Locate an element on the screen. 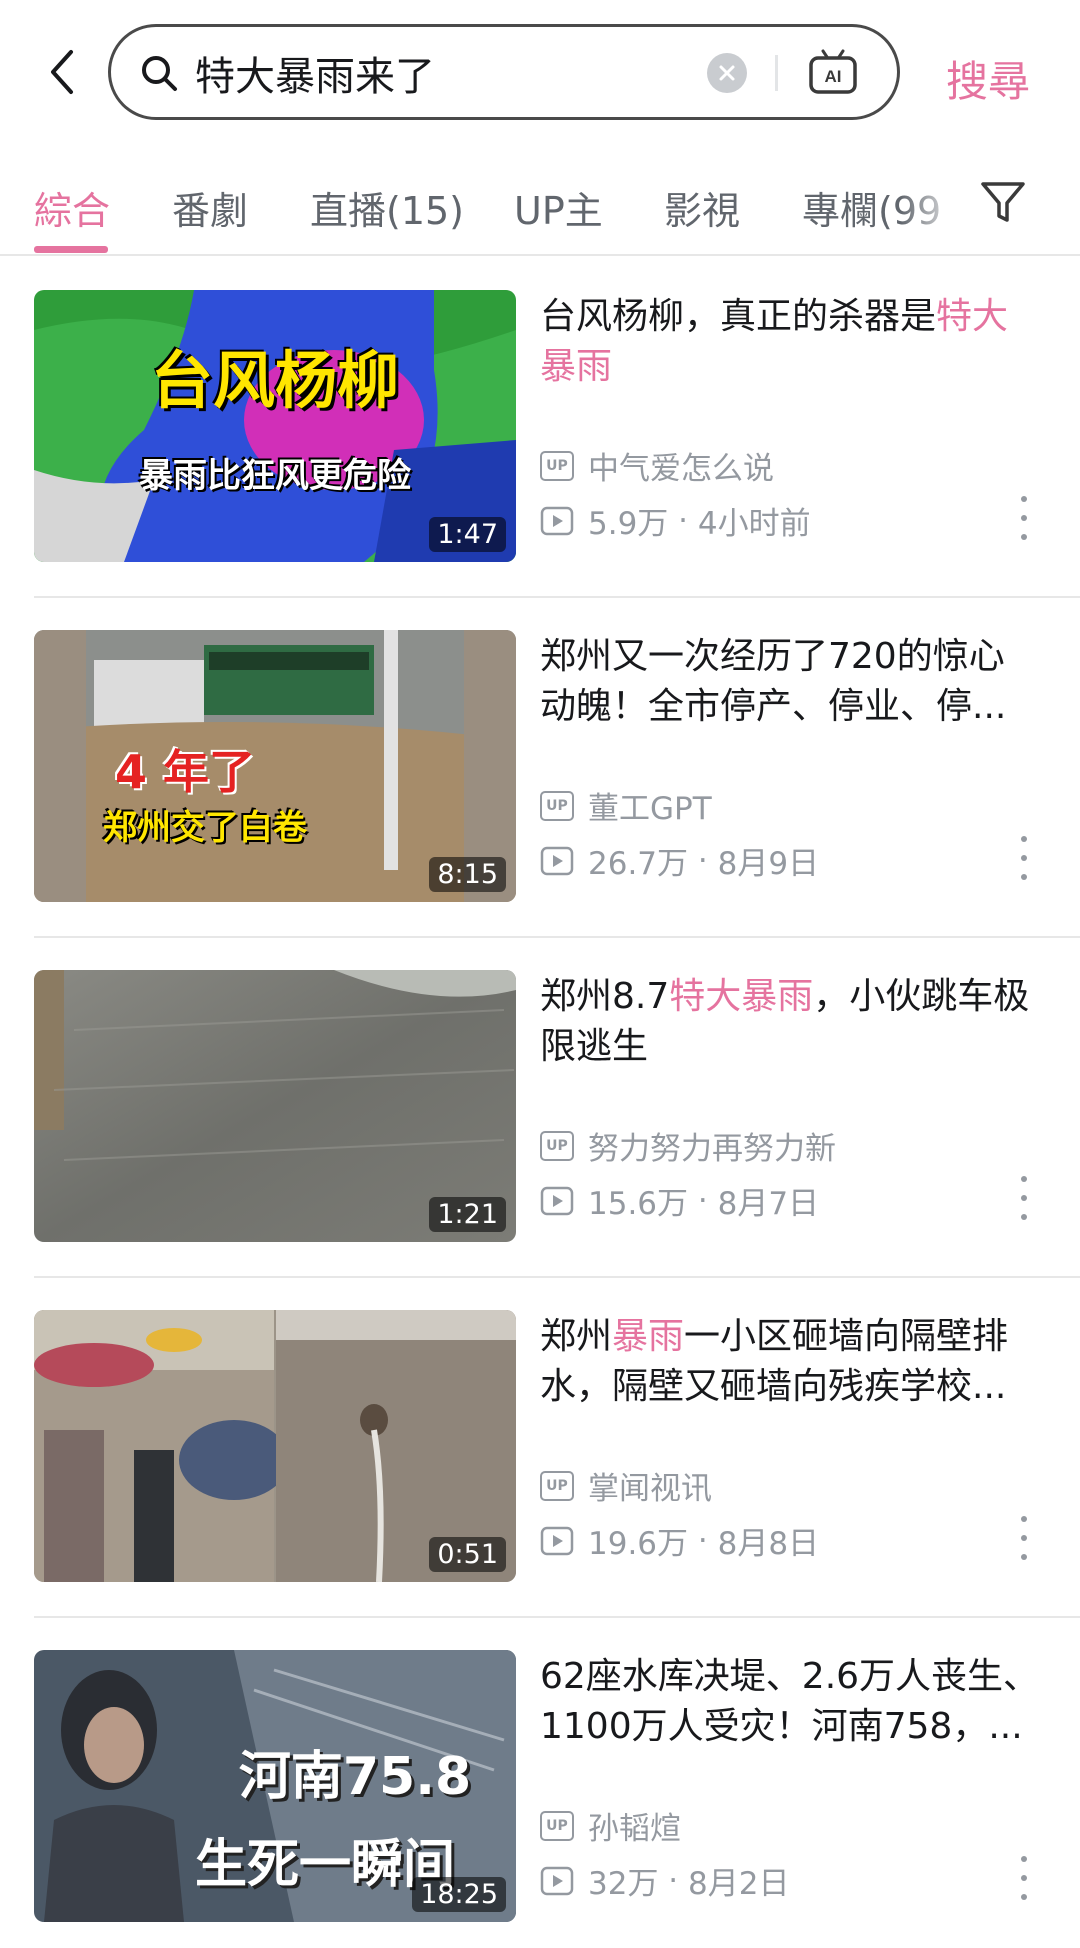  tab-comprehensive: 綜合 is located at coordinates (72, 207).